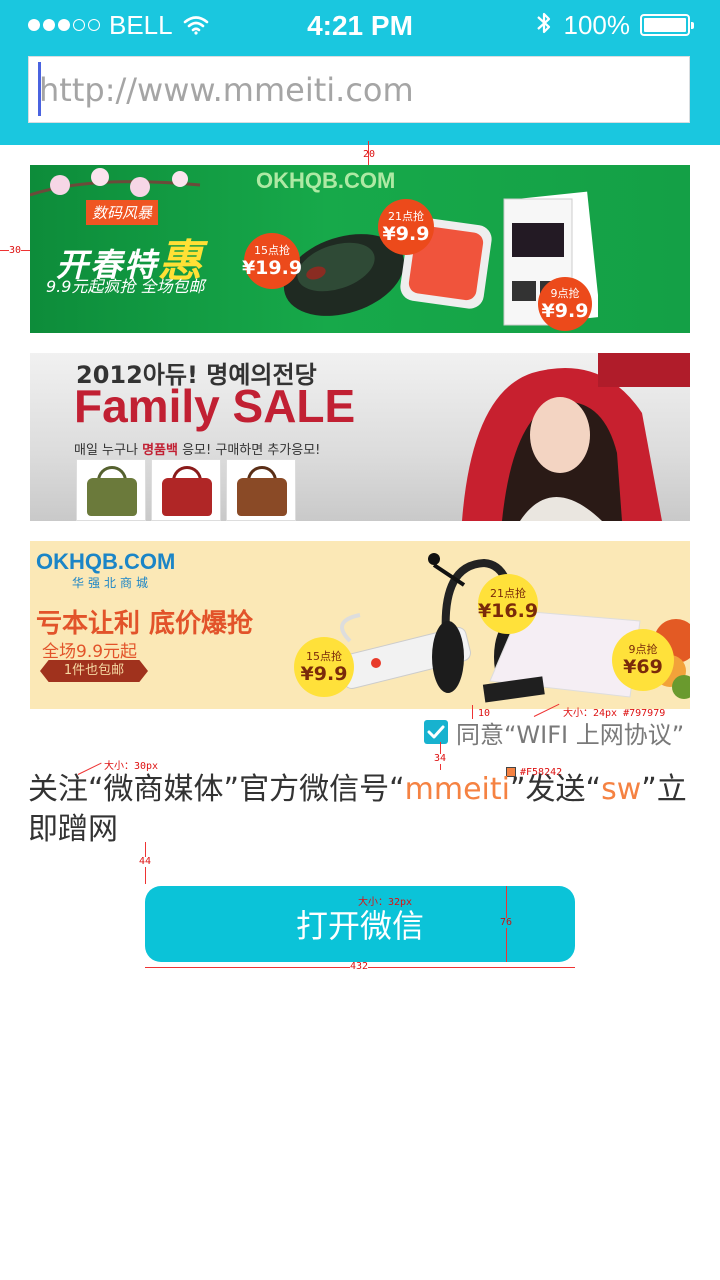  What do you see at coordinates (576, 437) in the screenshot?
I see `model-photo-icon` at bounding box center [576, 437].